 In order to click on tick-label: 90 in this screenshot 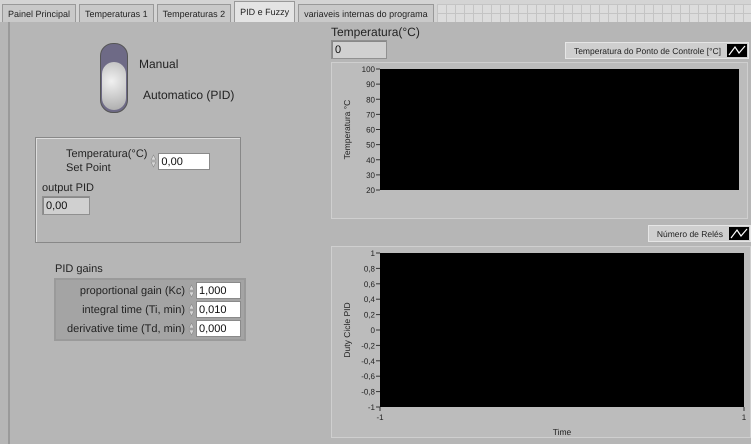, I will do `click(370, 85)`.